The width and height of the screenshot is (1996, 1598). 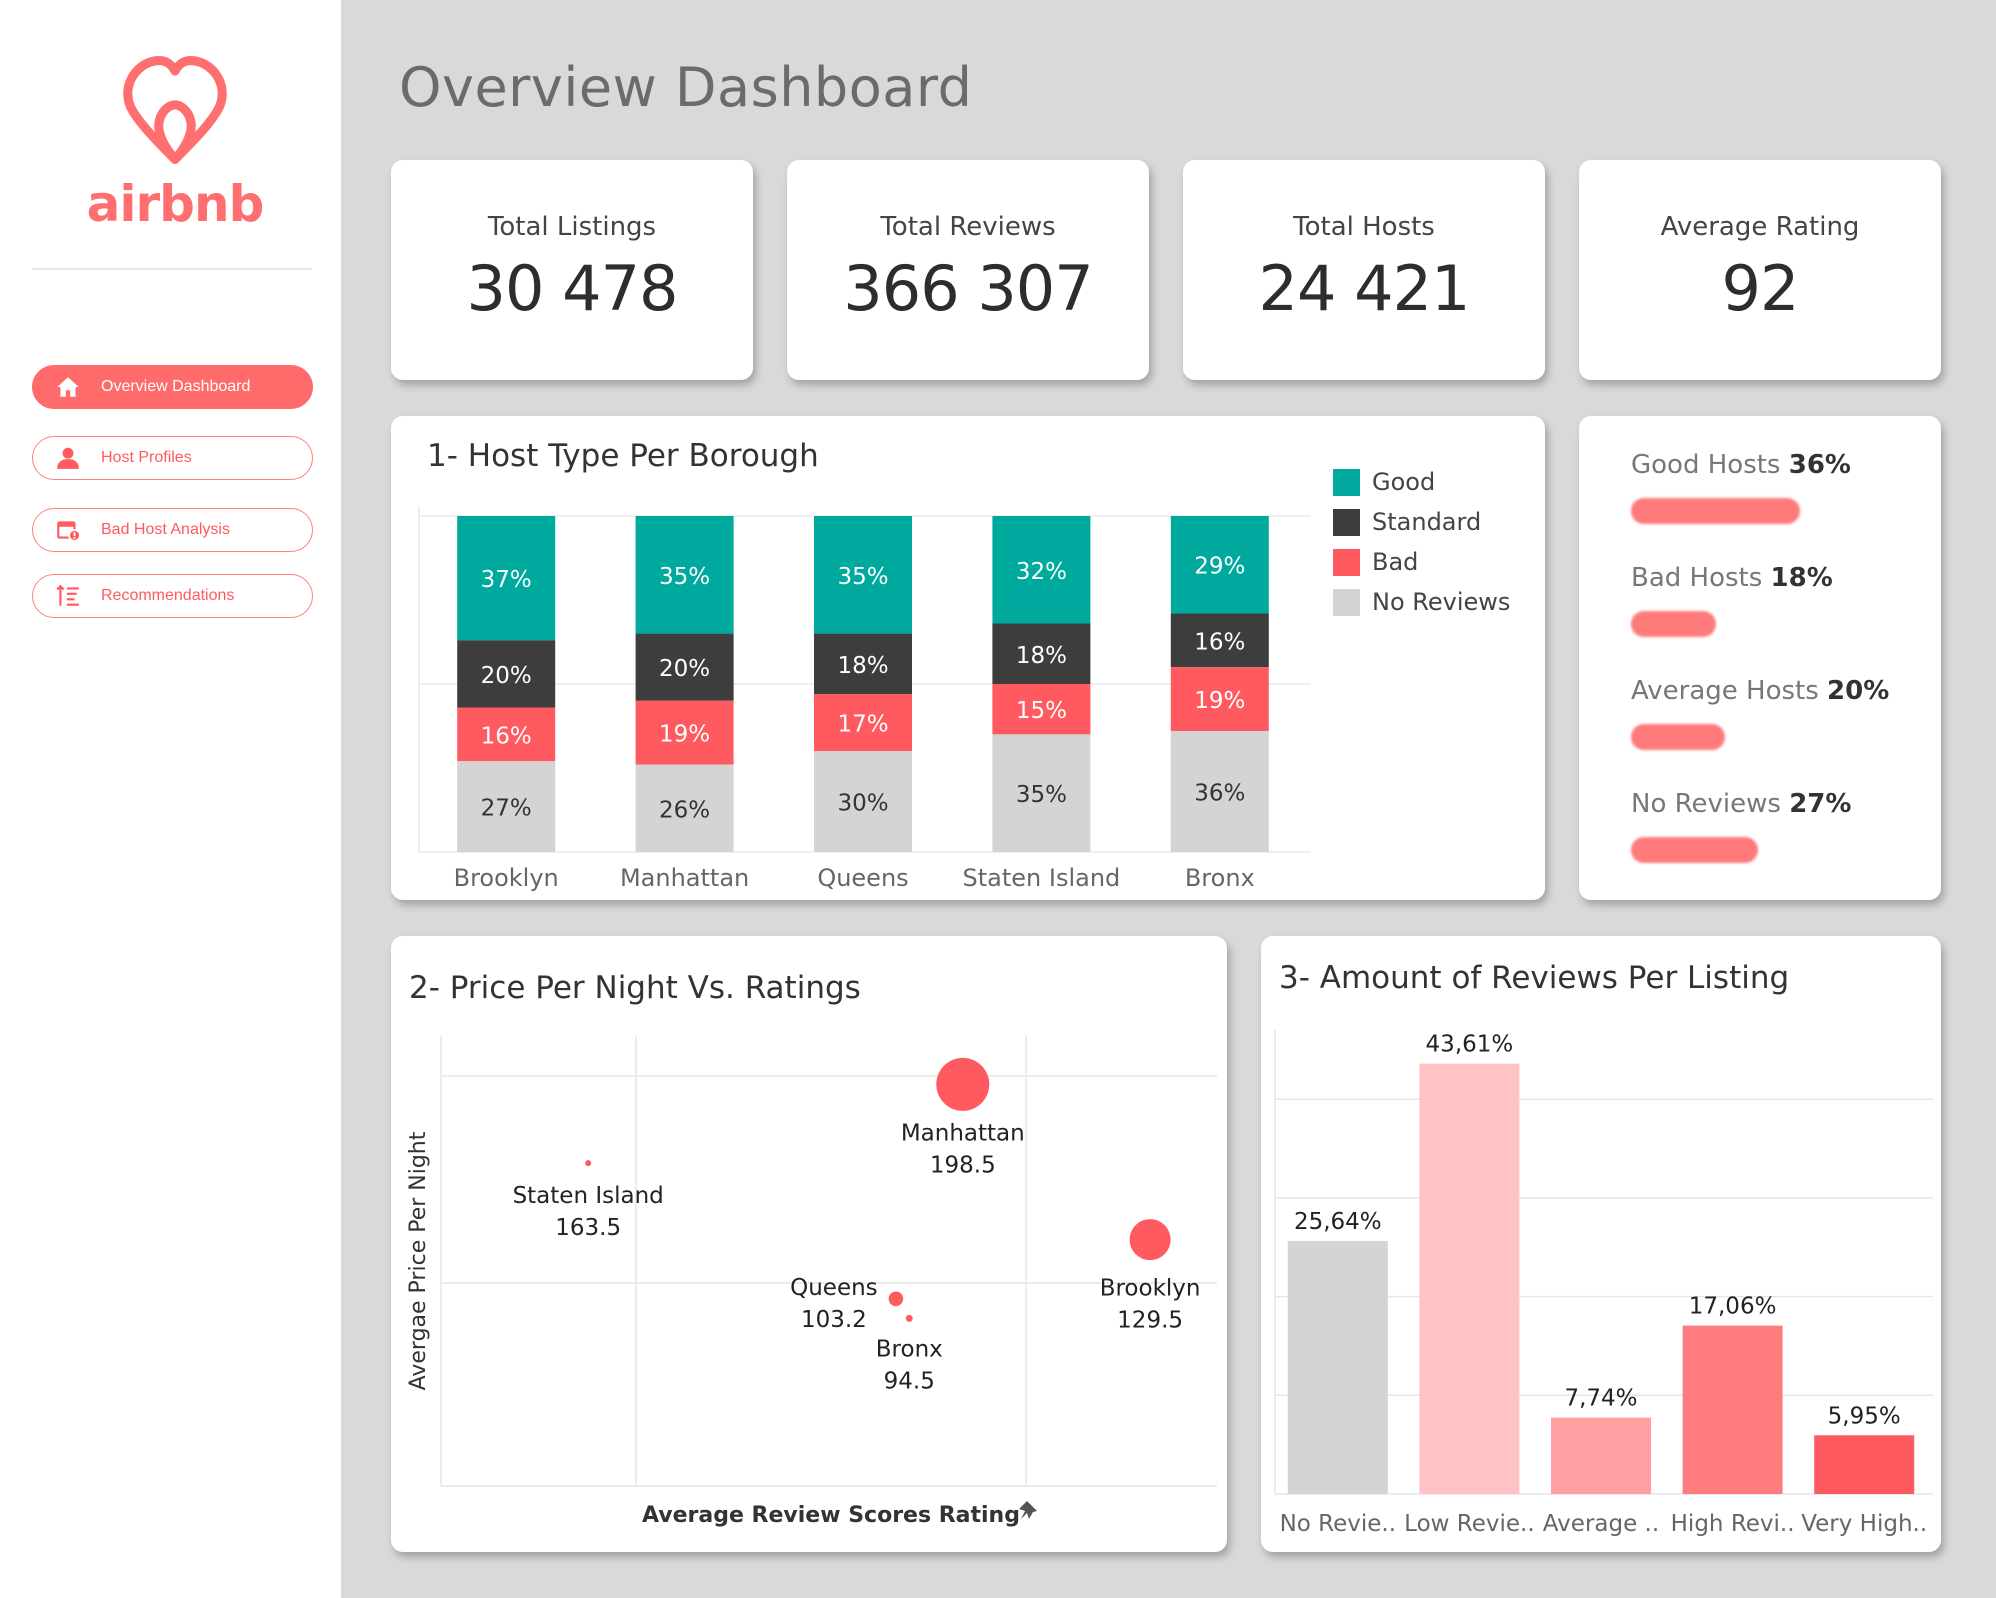 I want to click on x-tick-label: Bronx, so click(x=1220, y=878).